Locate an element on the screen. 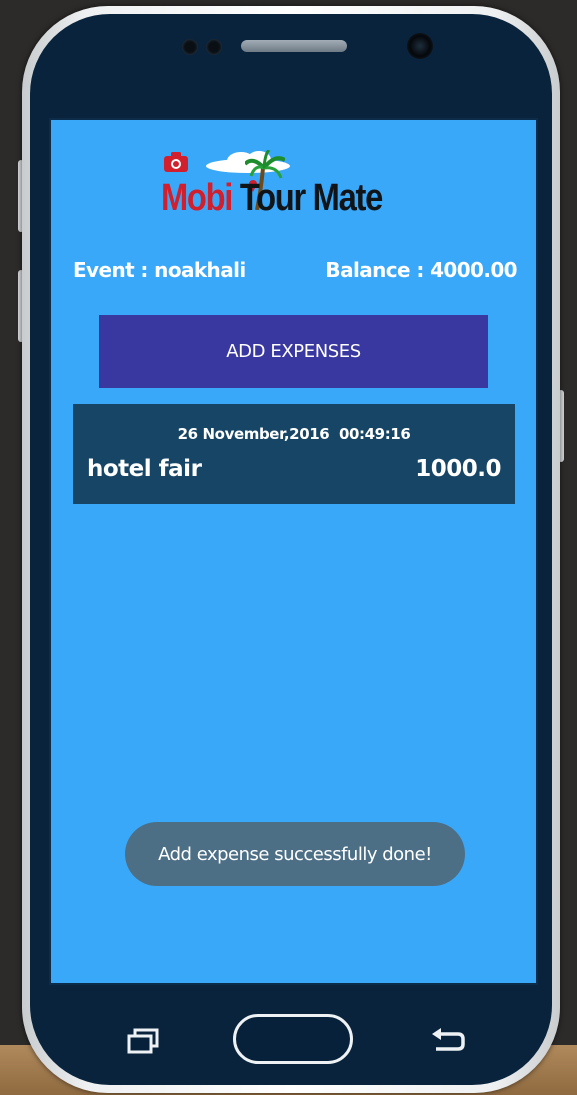  proximity-sensor is located at coordinates (190, 47).